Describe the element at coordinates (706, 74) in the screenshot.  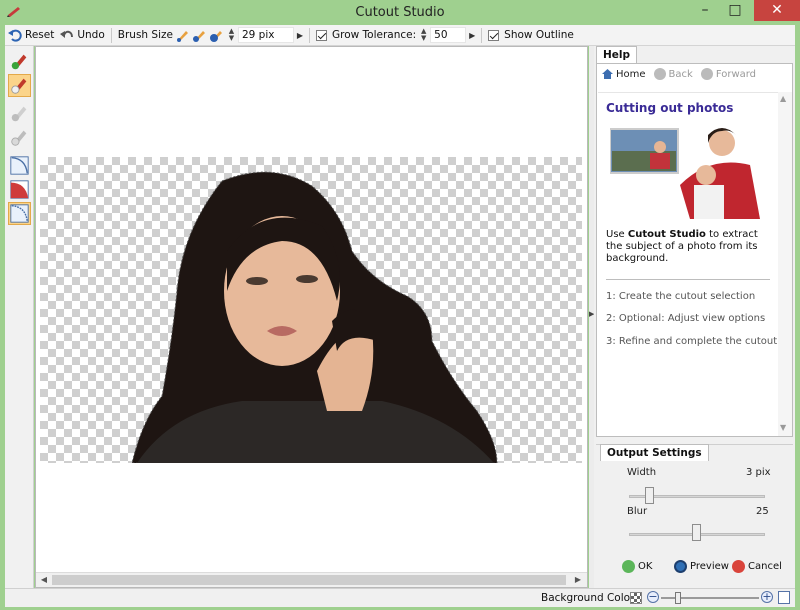
I see `forward-icon` at that location.